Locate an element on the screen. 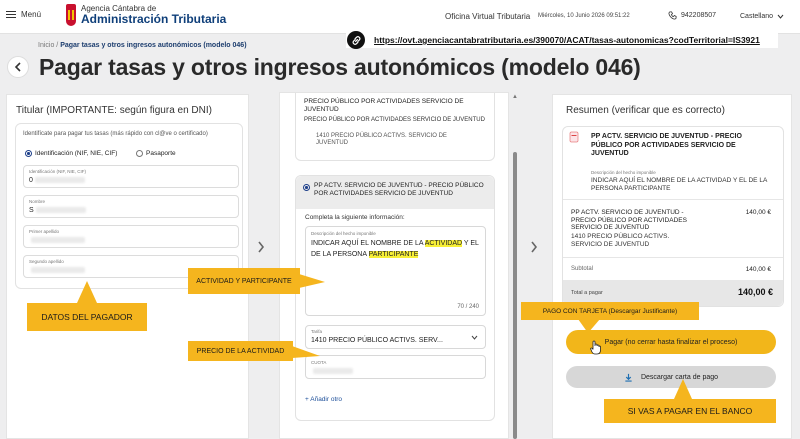 The height and width of the screenshot is (439, 800). language-select: Castellano is located at coordinates (762, 16).